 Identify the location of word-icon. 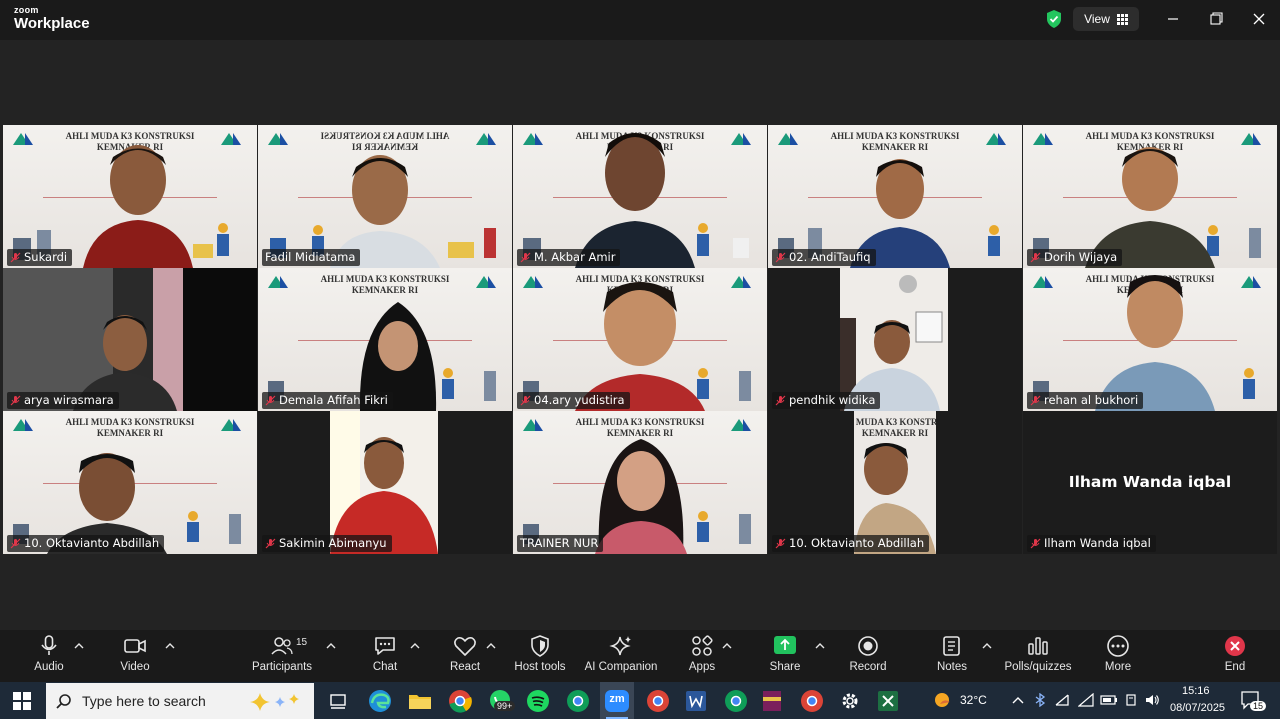
(696, 701).